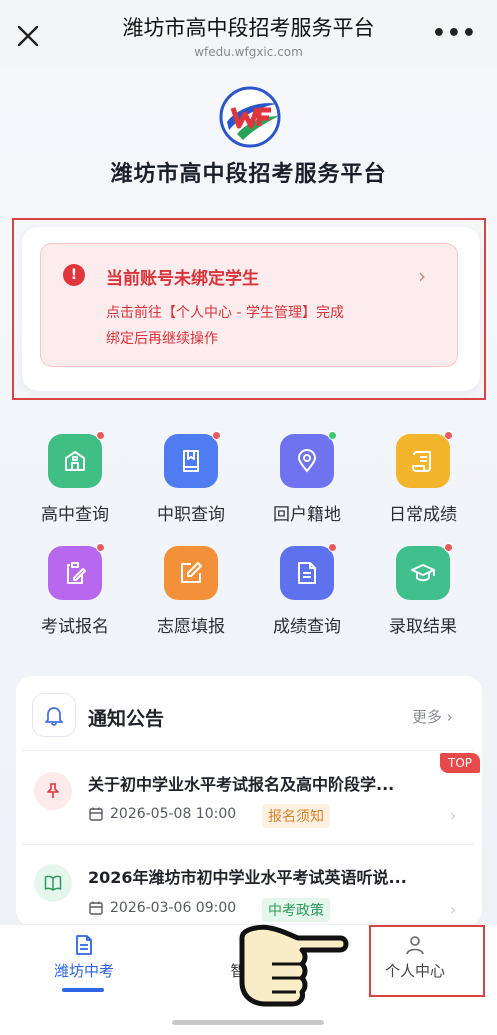 The image size is (497, 1035). What do you see at coordinates (192, 459) in the screenshot?
I see `book-icon` at bounding box center [192, 459].